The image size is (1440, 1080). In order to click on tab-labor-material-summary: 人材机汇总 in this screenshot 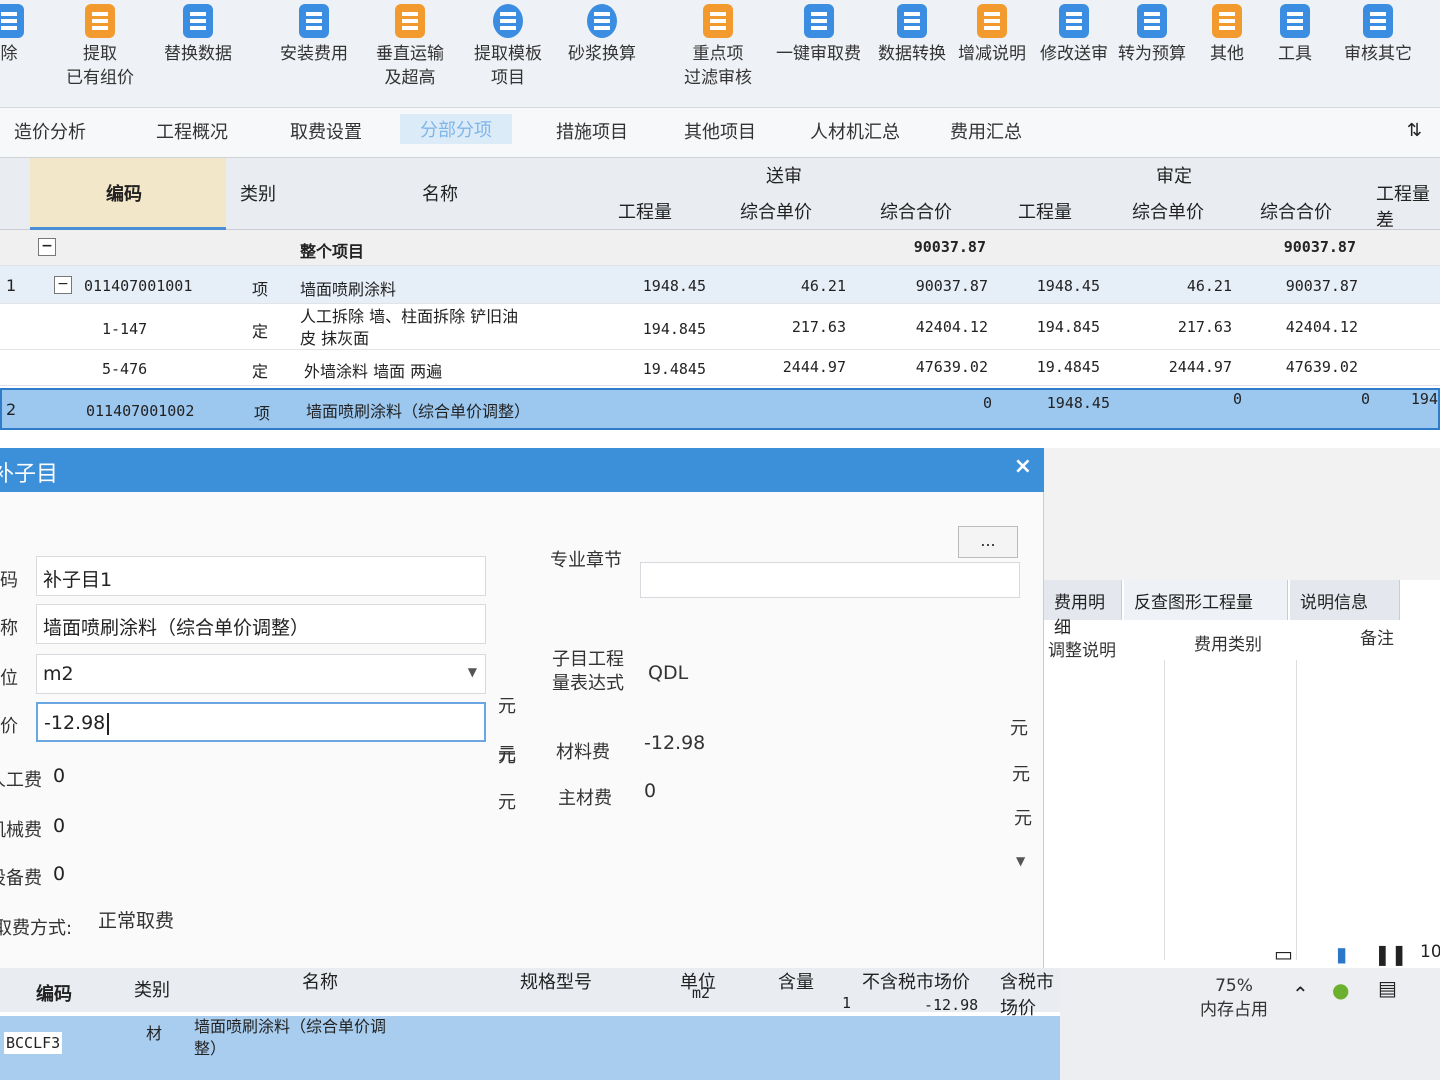, I will do `click(855, 131)`.